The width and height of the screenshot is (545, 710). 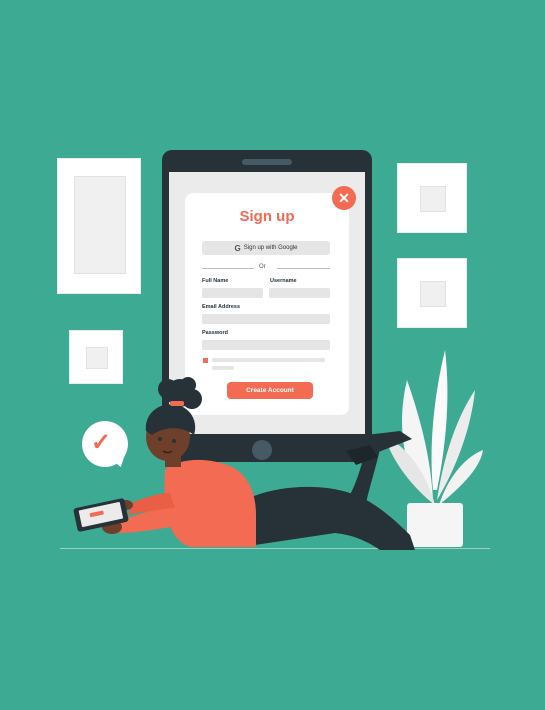 What do you see at coordinates (268, 360) in the screenshot?
I see `terms-text-line` at bounding box center [268, 360].